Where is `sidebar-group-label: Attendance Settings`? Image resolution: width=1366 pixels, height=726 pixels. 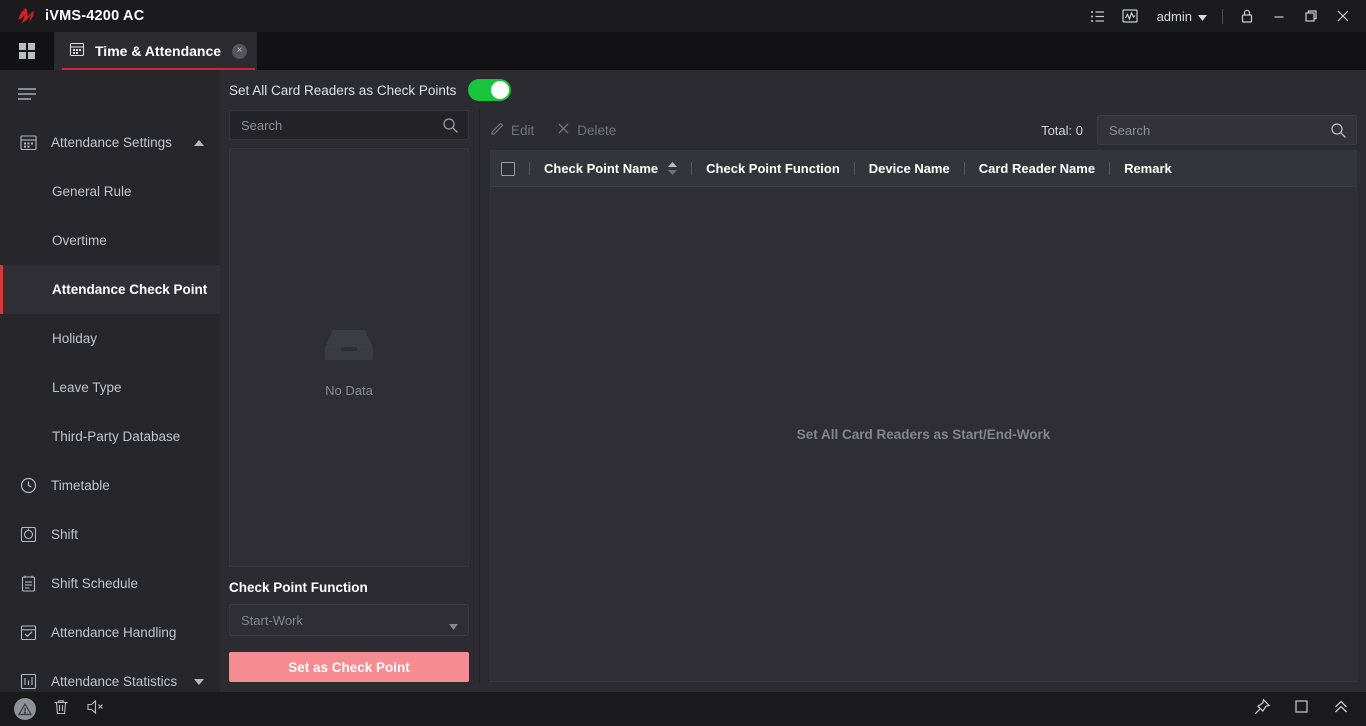
sidebar-group-label: Attendance Settings is located at coordinates (111, 142).